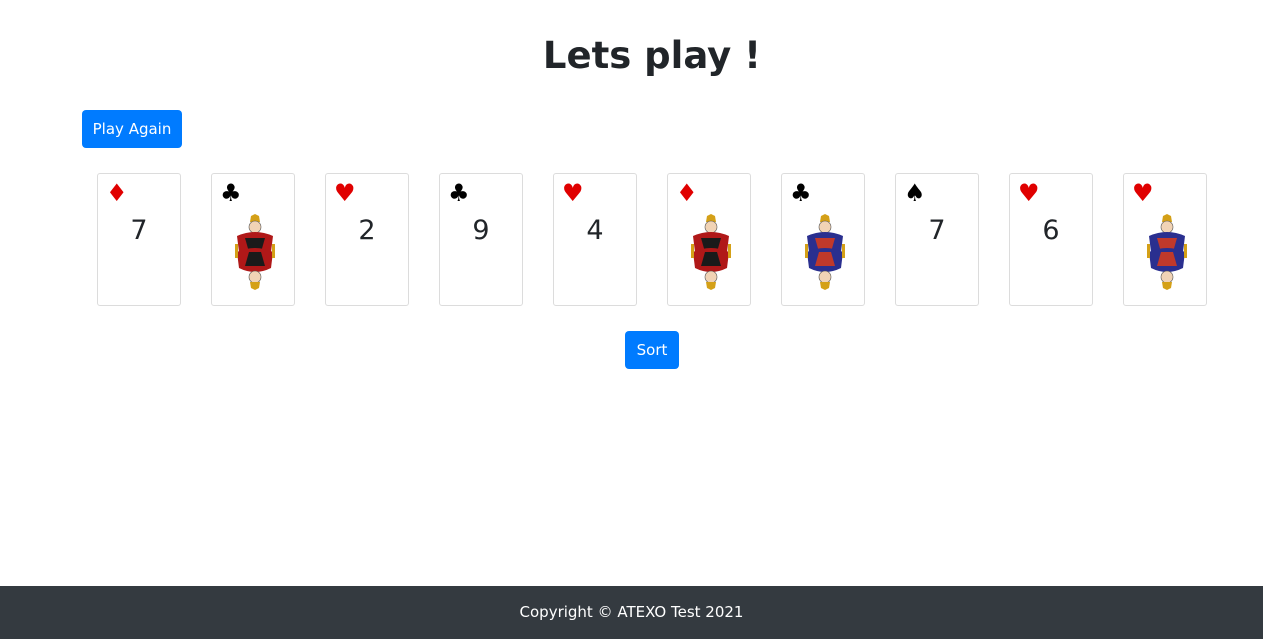 The width and height of the screenshot is (1263, 639). I want to click on copyright-text: Copyright © ATEXO Test 2021, so click(631, 612).